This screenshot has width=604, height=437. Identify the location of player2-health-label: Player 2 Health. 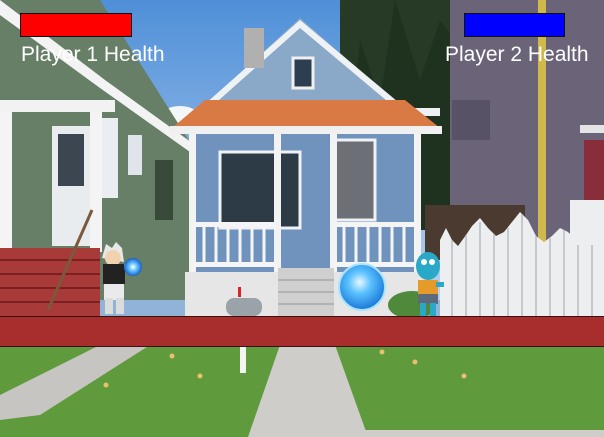
(517, 54).